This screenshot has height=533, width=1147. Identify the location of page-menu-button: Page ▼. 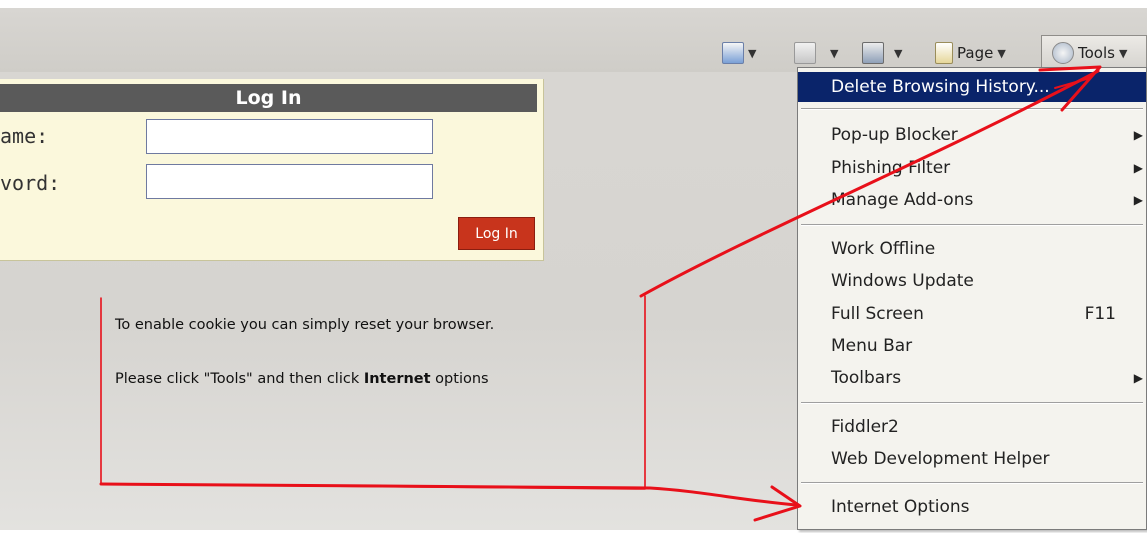
(970, 53).